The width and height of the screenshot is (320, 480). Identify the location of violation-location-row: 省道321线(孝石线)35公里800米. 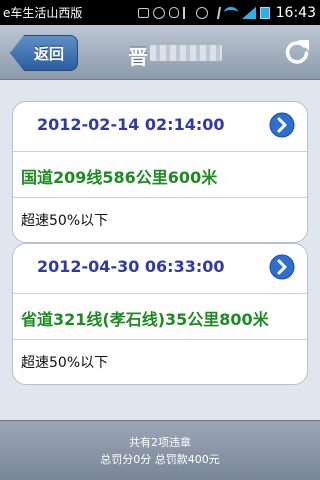
(160, 317).